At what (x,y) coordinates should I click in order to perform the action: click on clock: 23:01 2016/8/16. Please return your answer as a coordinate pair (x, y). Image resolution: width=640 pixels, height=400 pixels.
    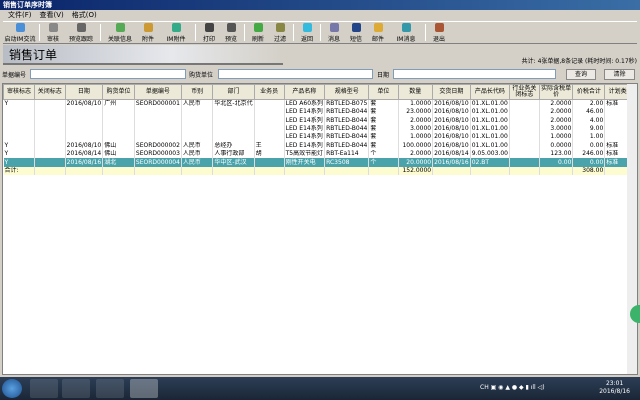
    Looking at the image, I should click on (614, 388).